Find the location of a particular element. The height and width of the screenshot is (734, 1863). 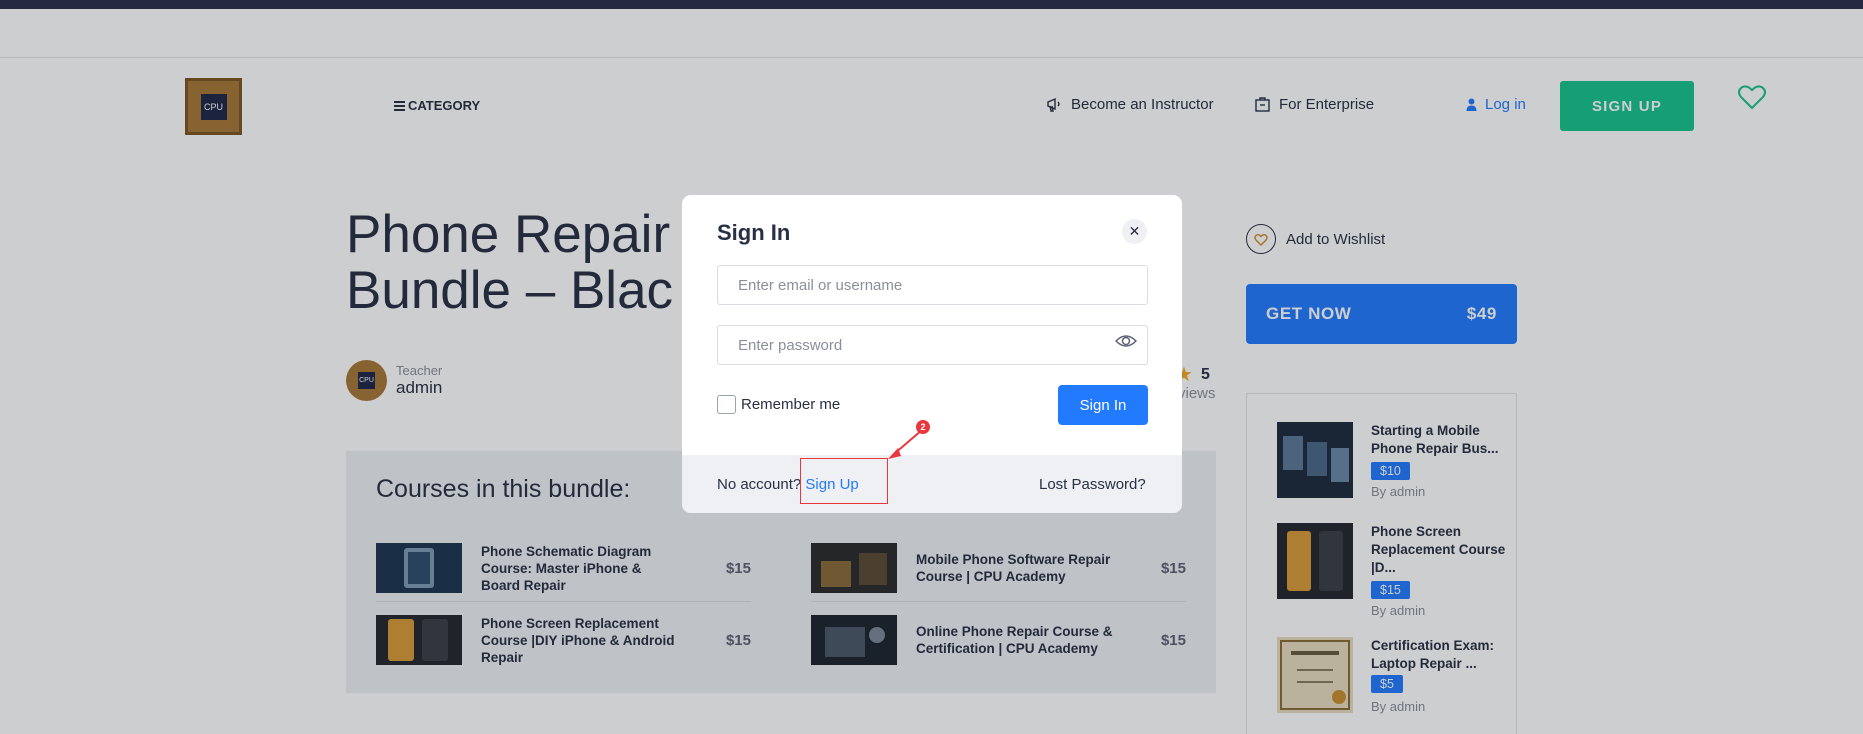

close-icon: ✕ is located at coordinates (1134, 231).